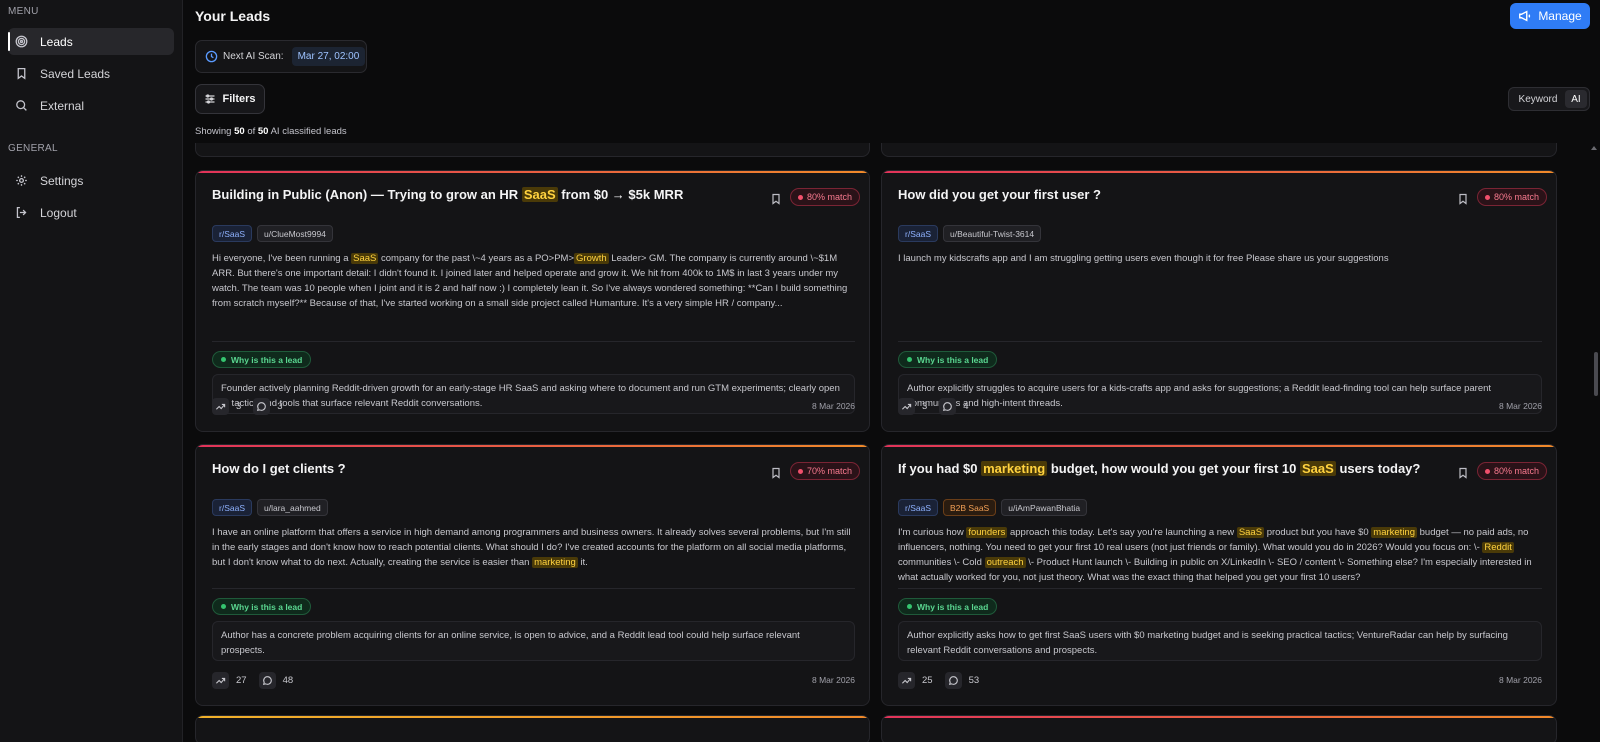 This screenshot has height=742, width=1600. I want to click on toggle-keyword: Keyword, so click(1538, 99).